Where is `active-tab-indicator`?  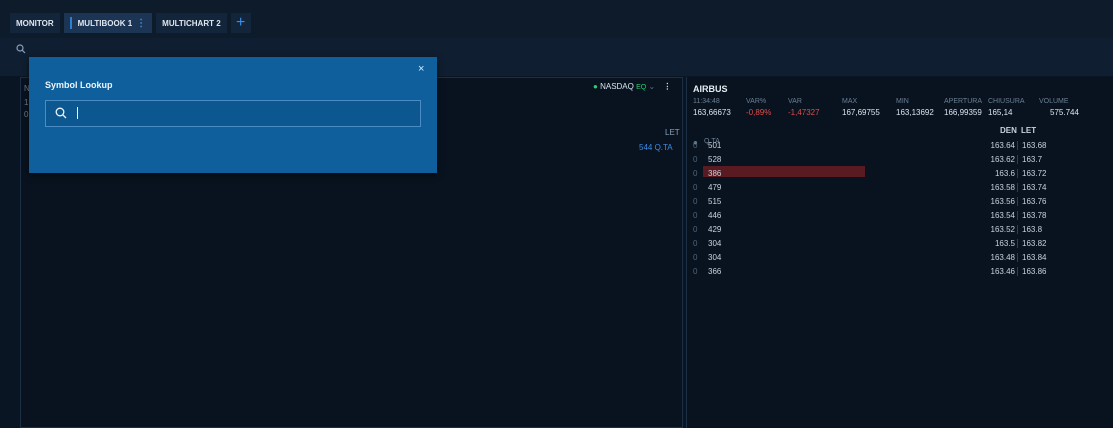
active-tab-indicator is located at coordinates (70, 23).